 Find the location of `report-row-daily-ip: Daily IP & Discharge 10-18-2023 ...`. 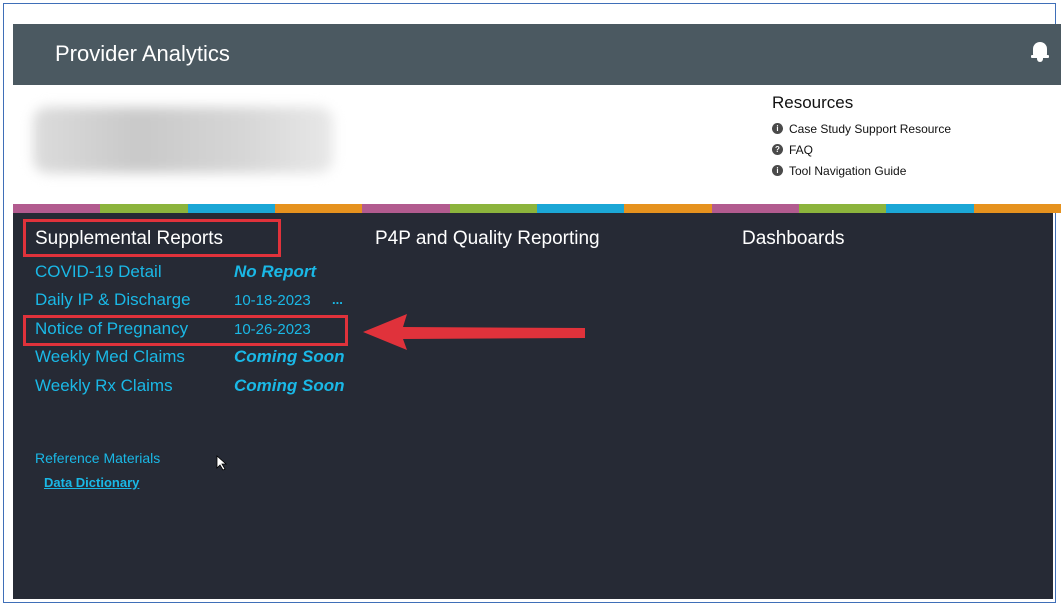

report-row-daily-ip: Daily IP & Discharge 10-18-2023 ... is located at coordinates (200, 302).